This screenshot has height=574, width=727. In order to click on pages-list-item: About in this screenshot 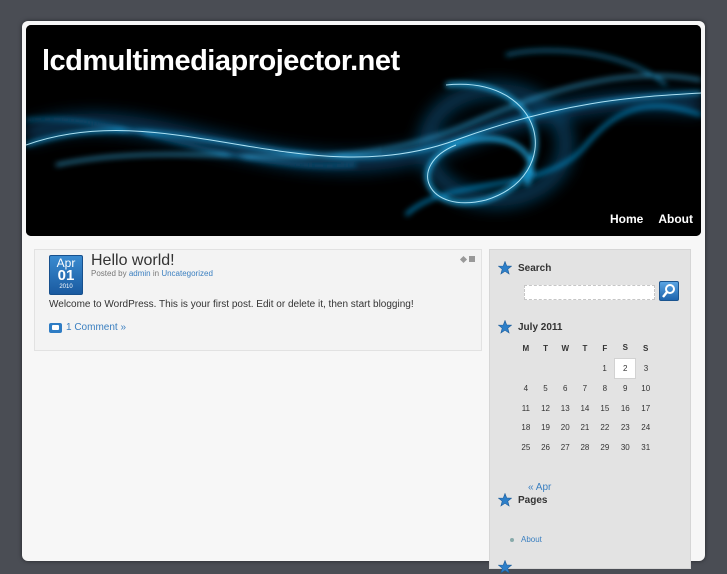, I will do `click(526, 539)`.